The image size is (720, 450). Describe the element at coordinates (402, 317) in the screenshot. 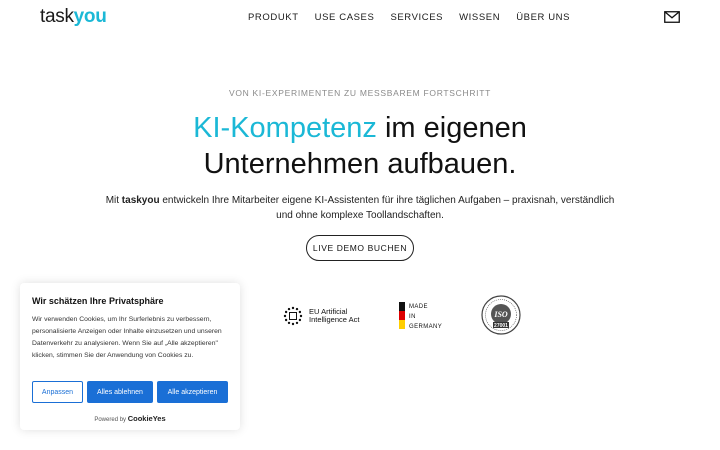

I see `german-flag-icon` at that location.